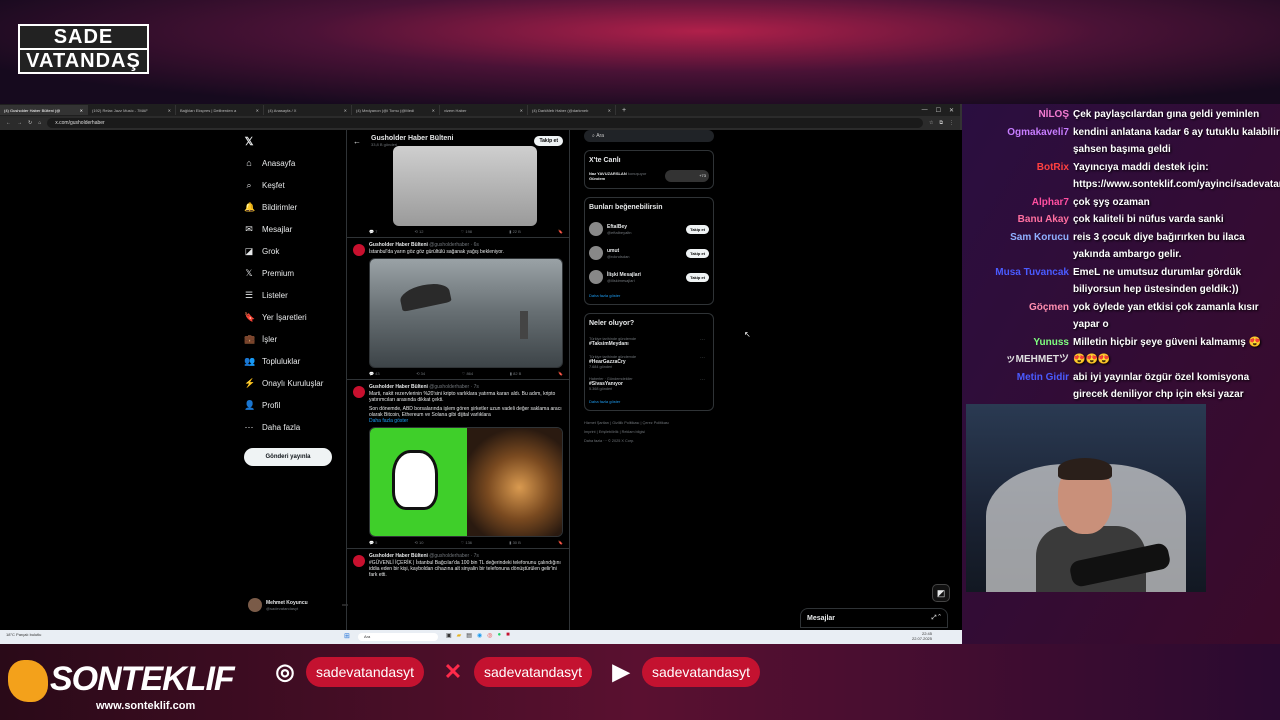 This screenshot has height=720, width=1280. What do you see at coordinates (1020, 176) in the screenshot?
I see `chat-username: BotRix` at bounding box center [1020, 176].